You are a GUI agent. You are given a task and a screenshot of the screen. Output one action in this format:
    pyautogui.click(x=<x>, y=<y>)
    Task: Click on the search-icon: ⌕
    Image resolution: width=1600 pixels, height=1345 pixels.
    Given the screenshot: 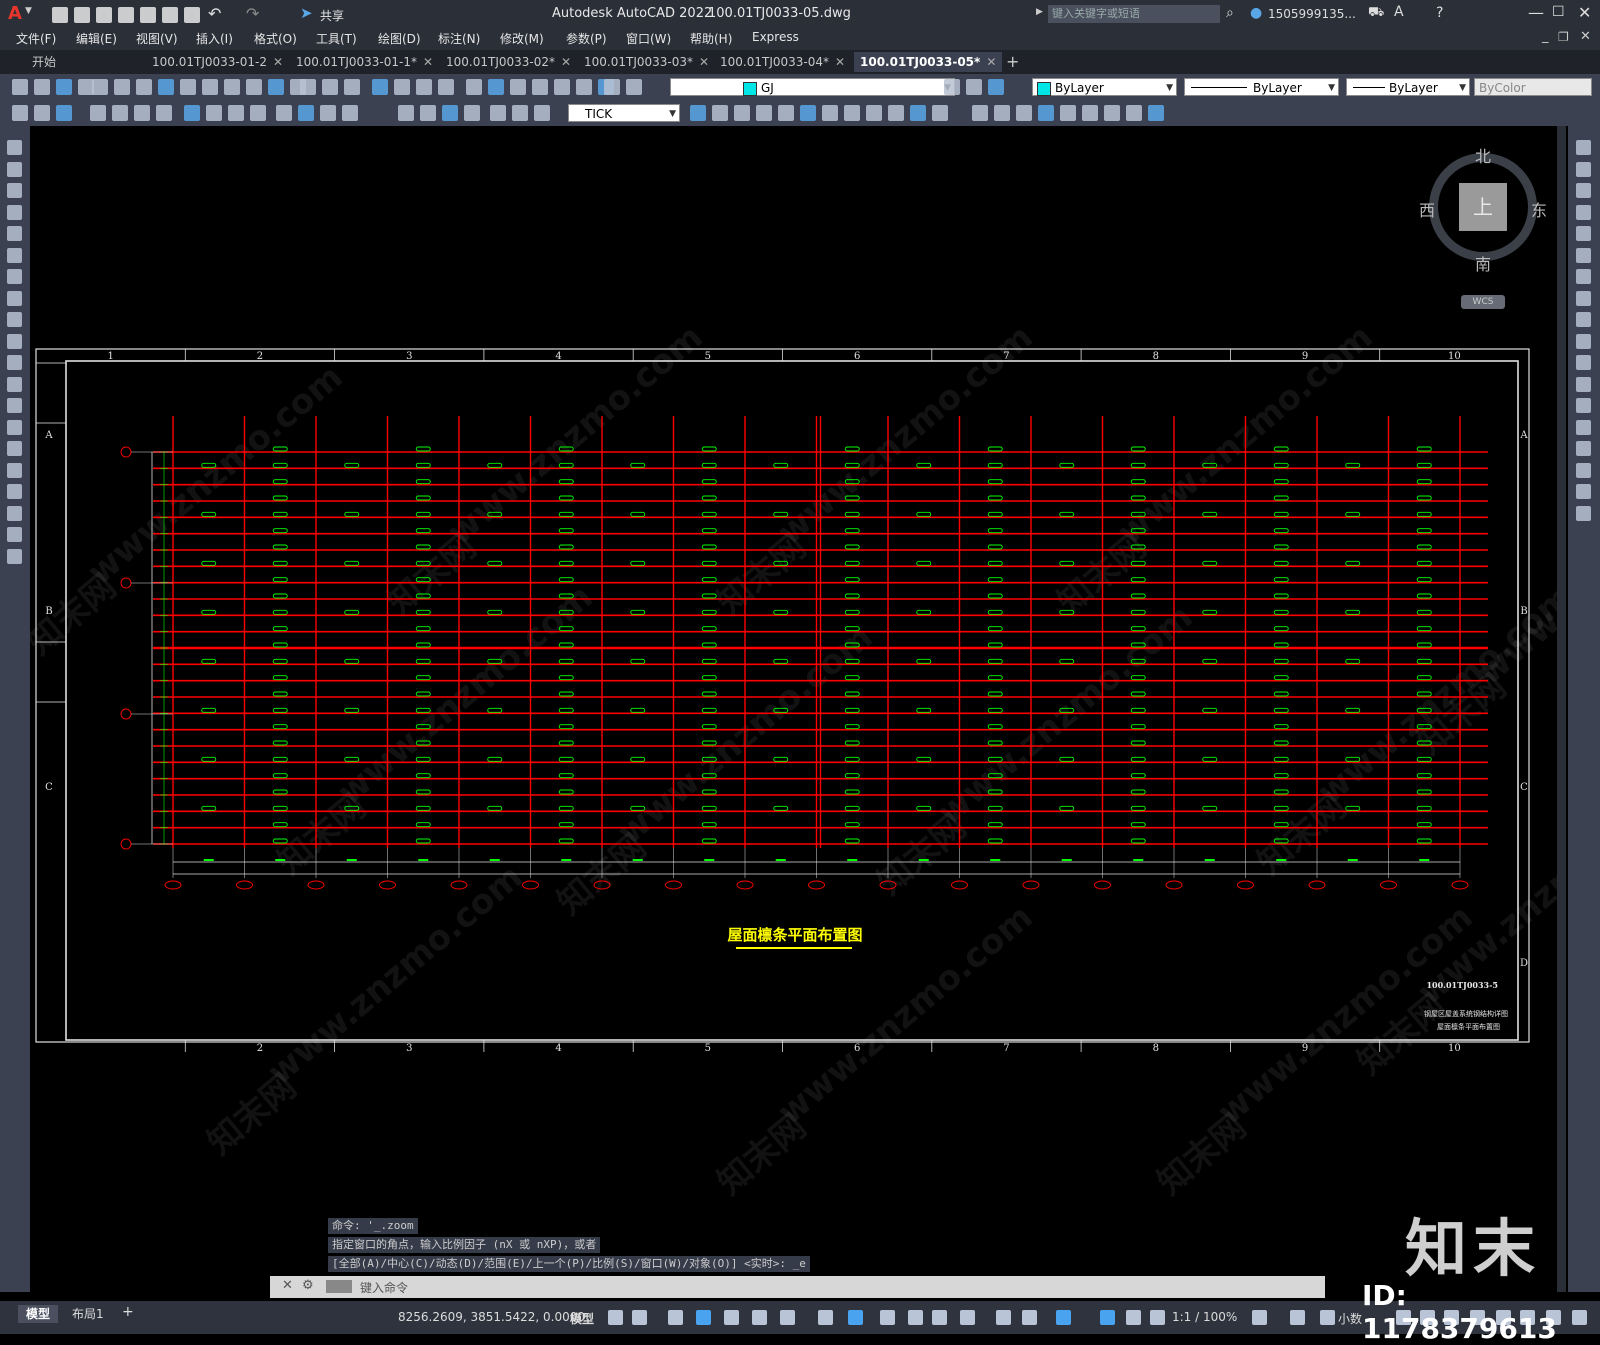 What is the action you would take?
    pyautogui.click(x=1230, y=13)
    